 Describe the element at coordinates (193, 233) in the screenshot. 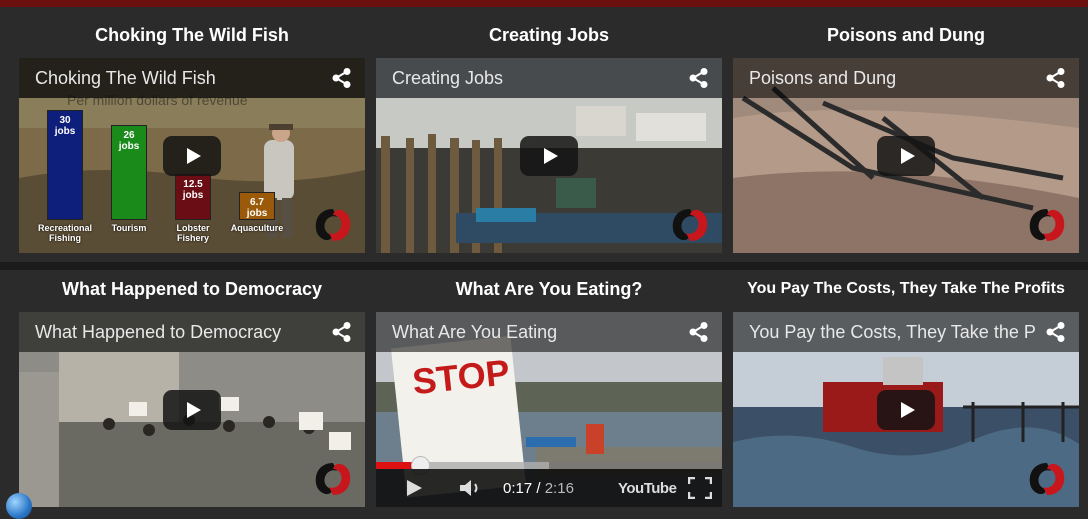

I see `chart-bar-label: Lobster Fishery` at that location.